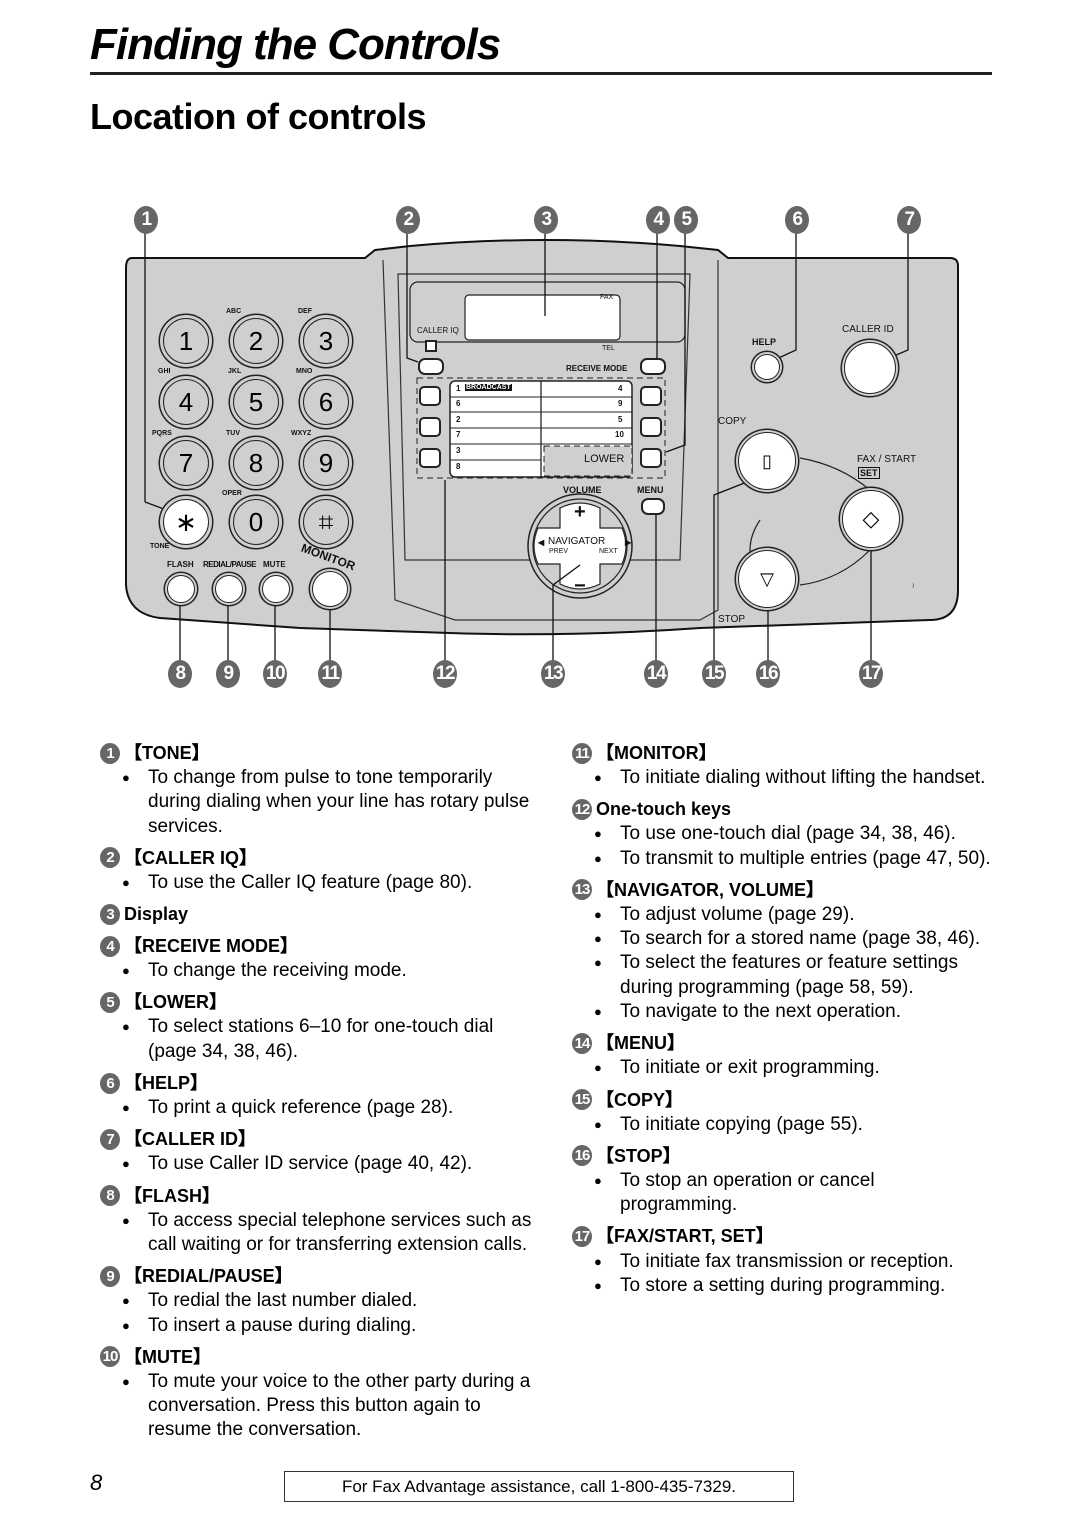  I want to click on volume-up-button: +, so click(580, 512).